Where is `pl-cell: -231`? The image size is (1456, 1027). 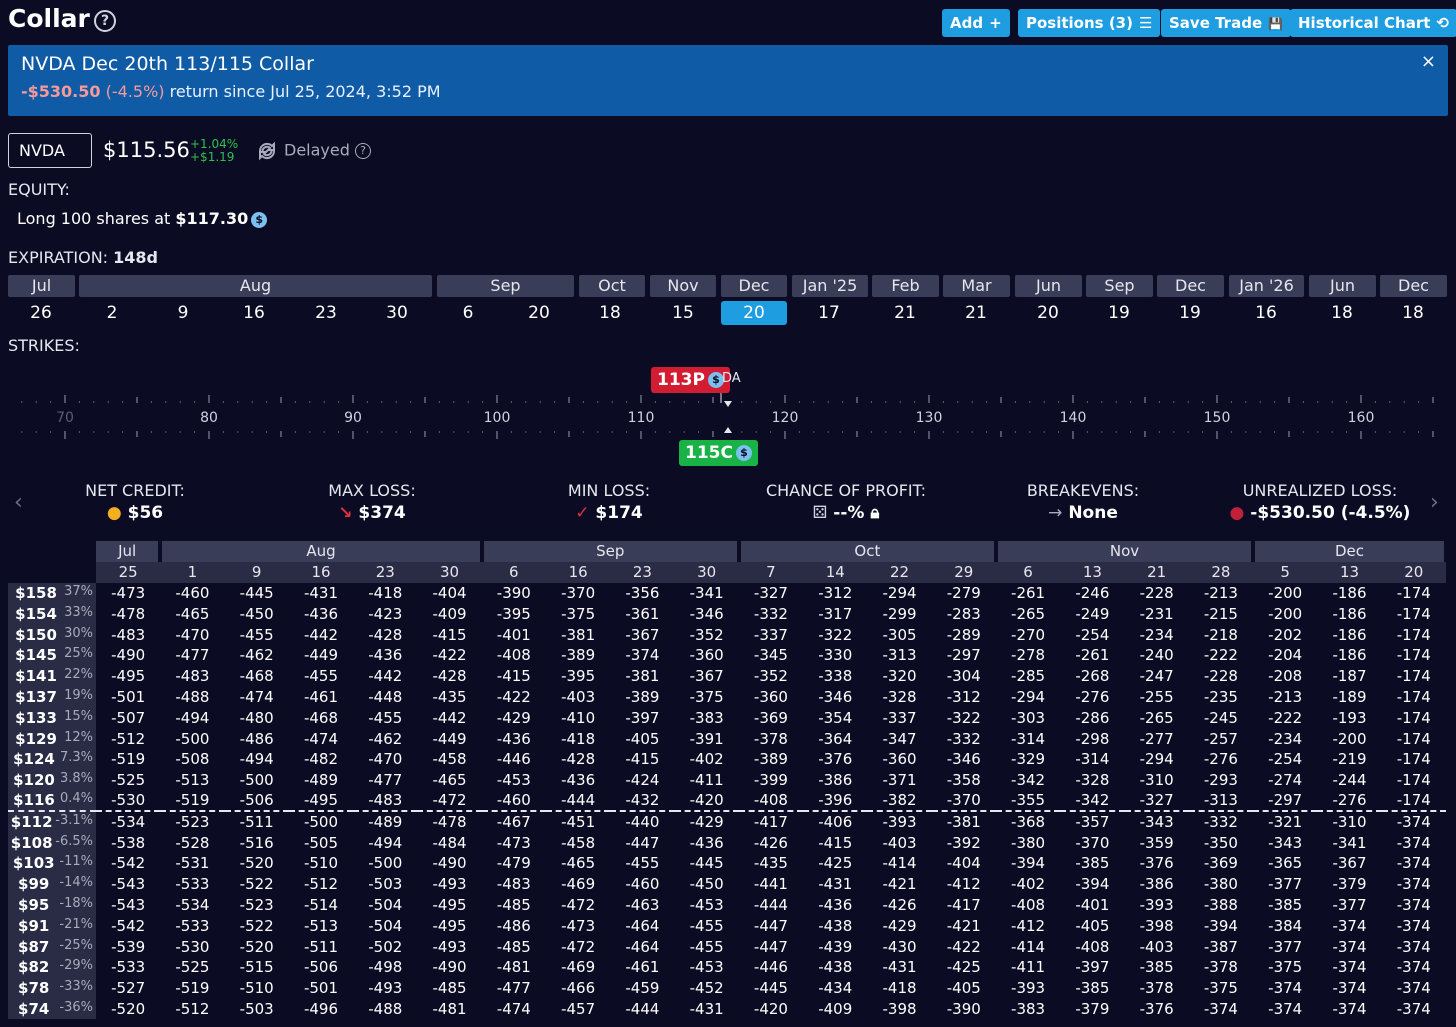 pl-cell: -231 is located at coordinates (1157, 613).